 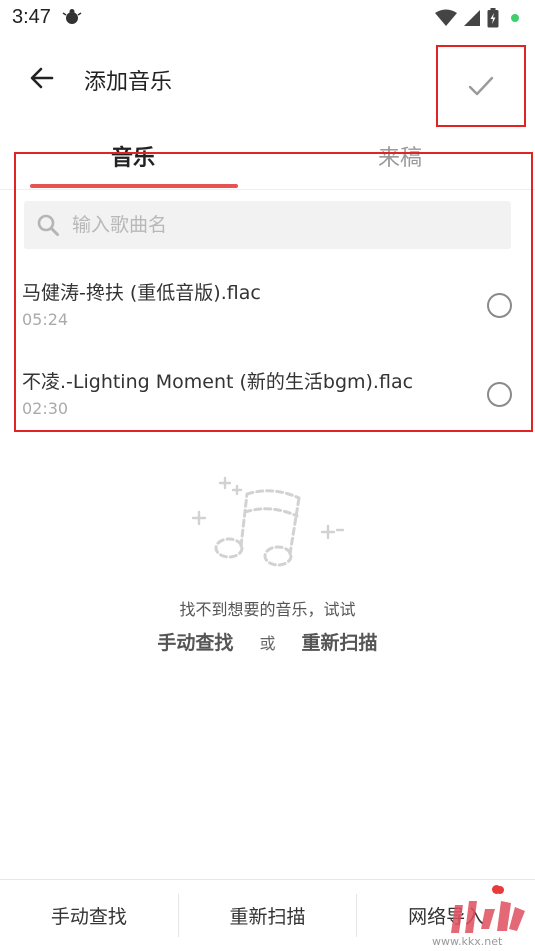 What do you see at coordinates (340, 643) in the screenshot?
I see `rescan-link: 重新扫描` at bounding box center [340, 643].